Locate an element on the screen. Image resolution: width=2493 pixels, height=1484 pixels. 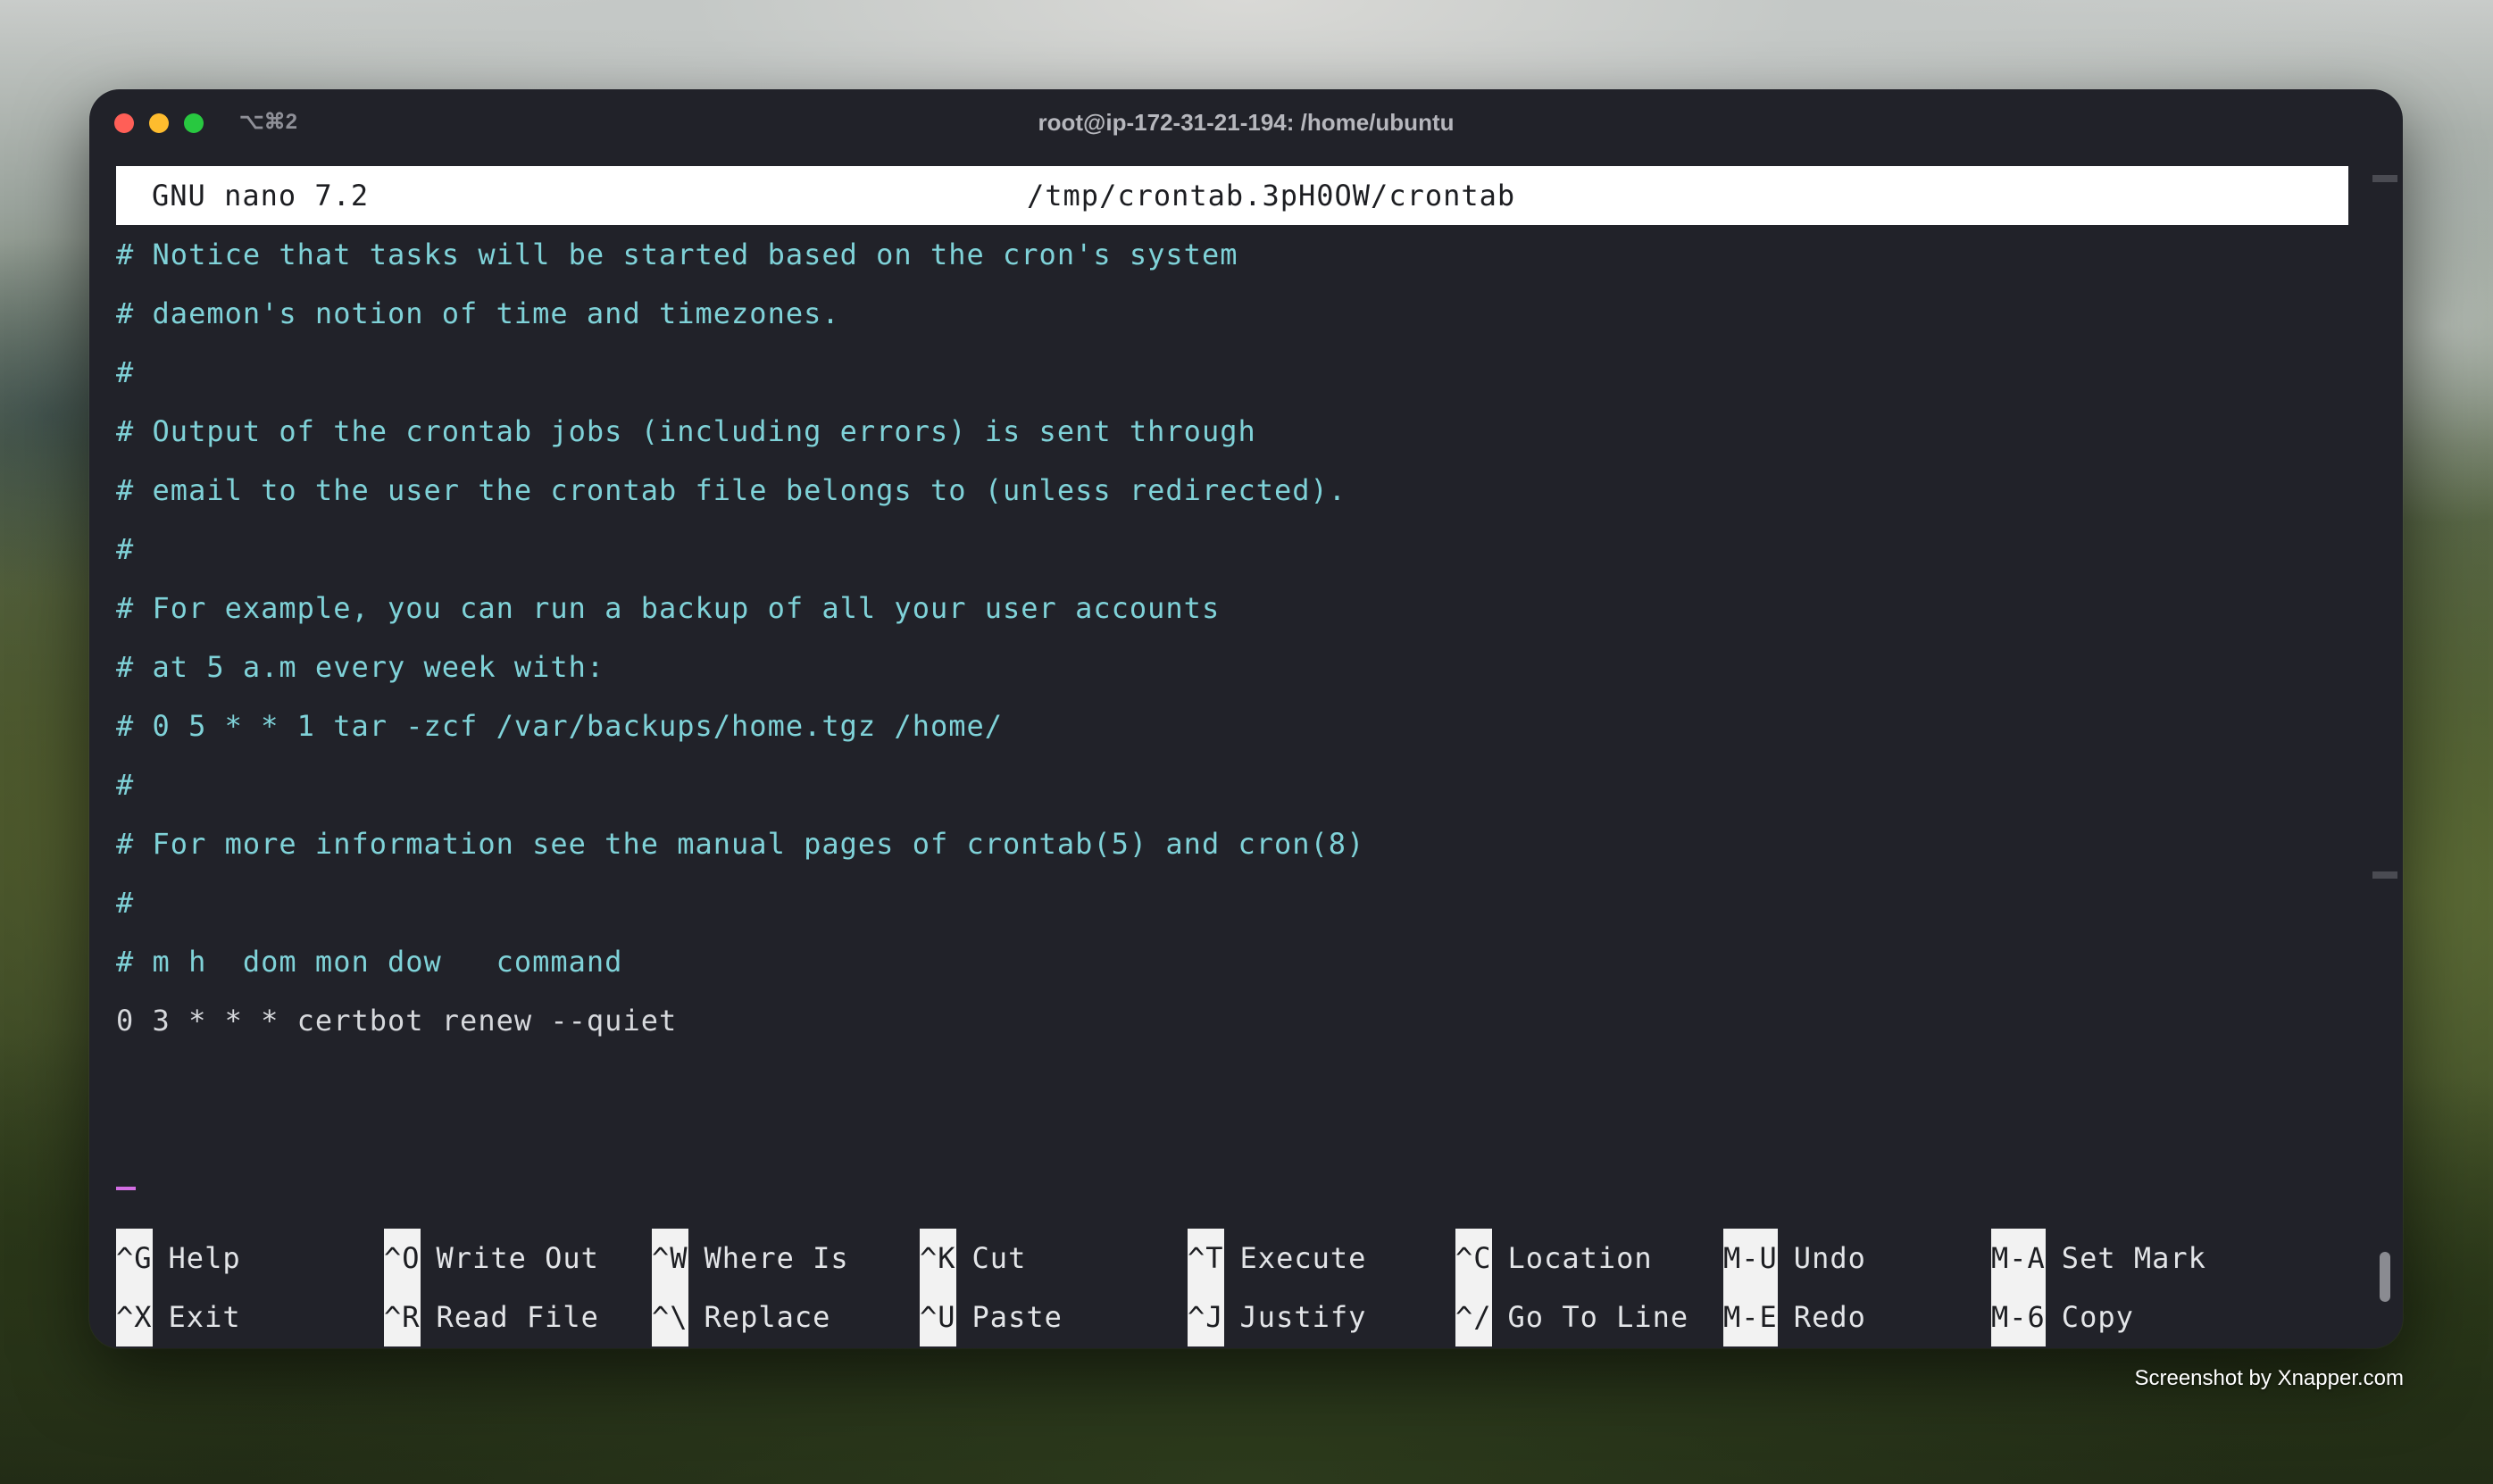
nano-file-path: /tmp/crontab.3pH0OW/crontab is located at coordinates (1271, 196).